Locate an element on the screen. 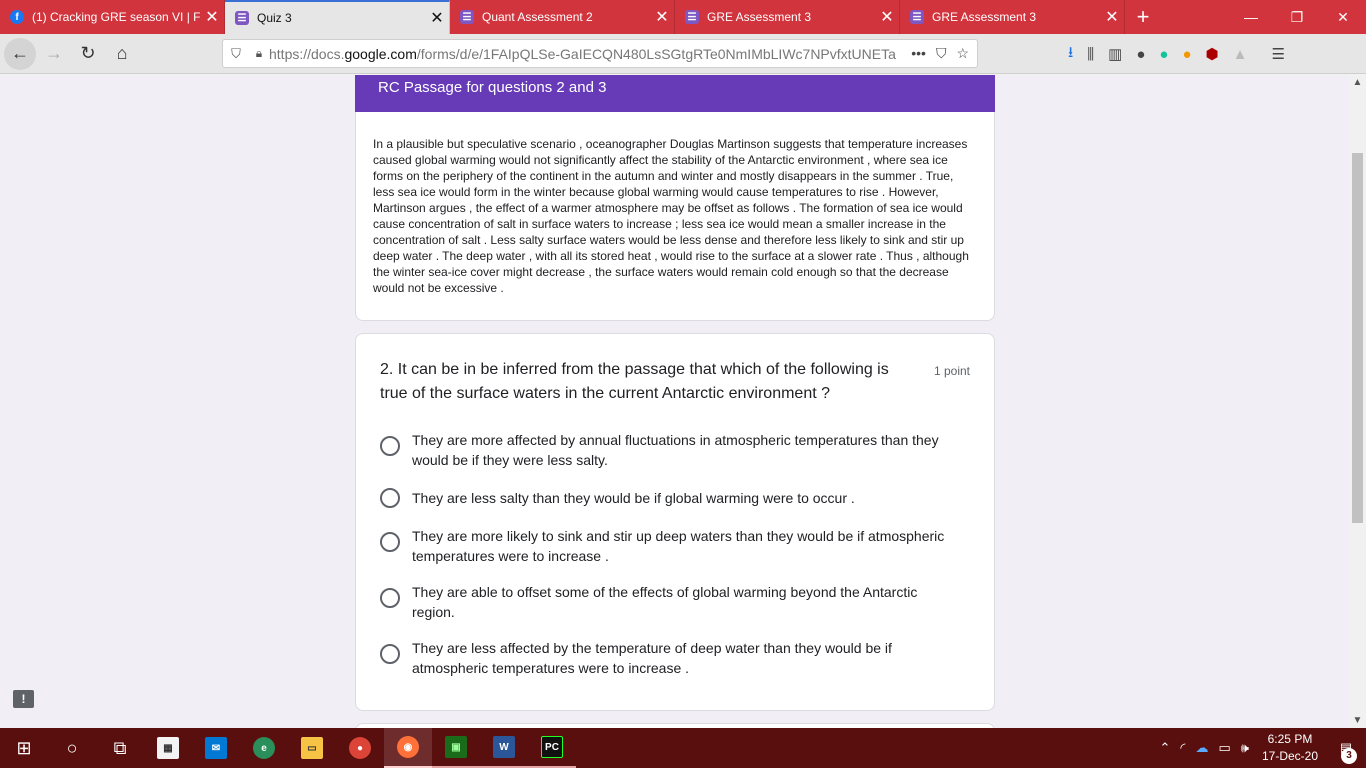  sidebar-icon: ▥ is located at coordinates (1115, 54).